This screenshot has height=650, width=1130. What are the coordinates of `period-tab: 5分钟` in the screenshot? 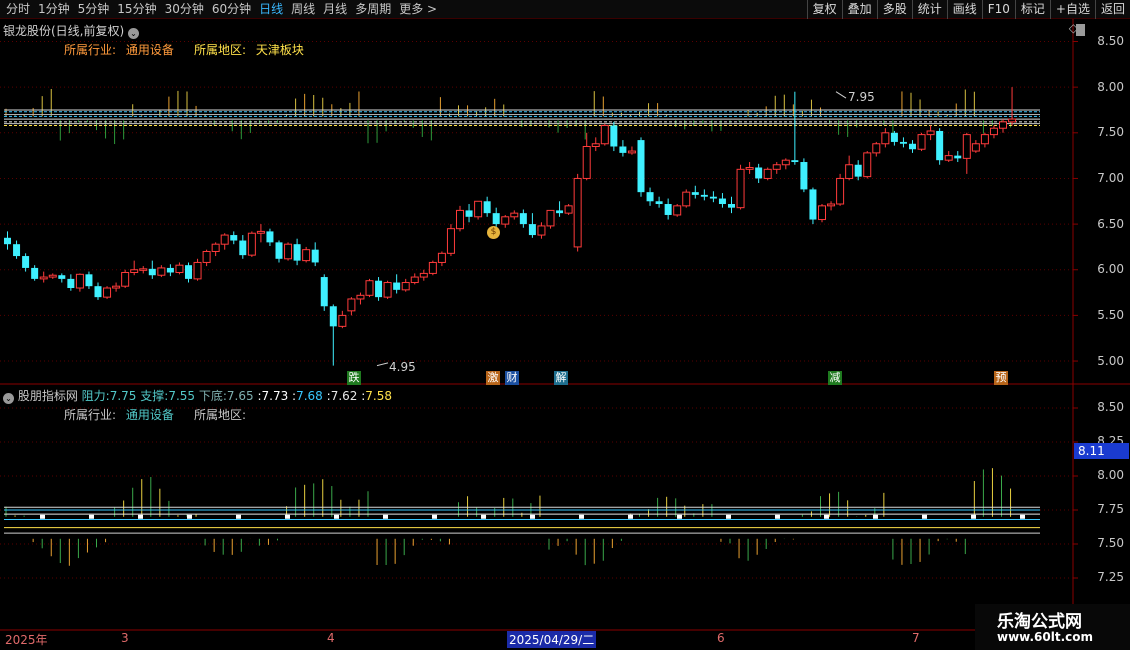 It's located at (94, 9).